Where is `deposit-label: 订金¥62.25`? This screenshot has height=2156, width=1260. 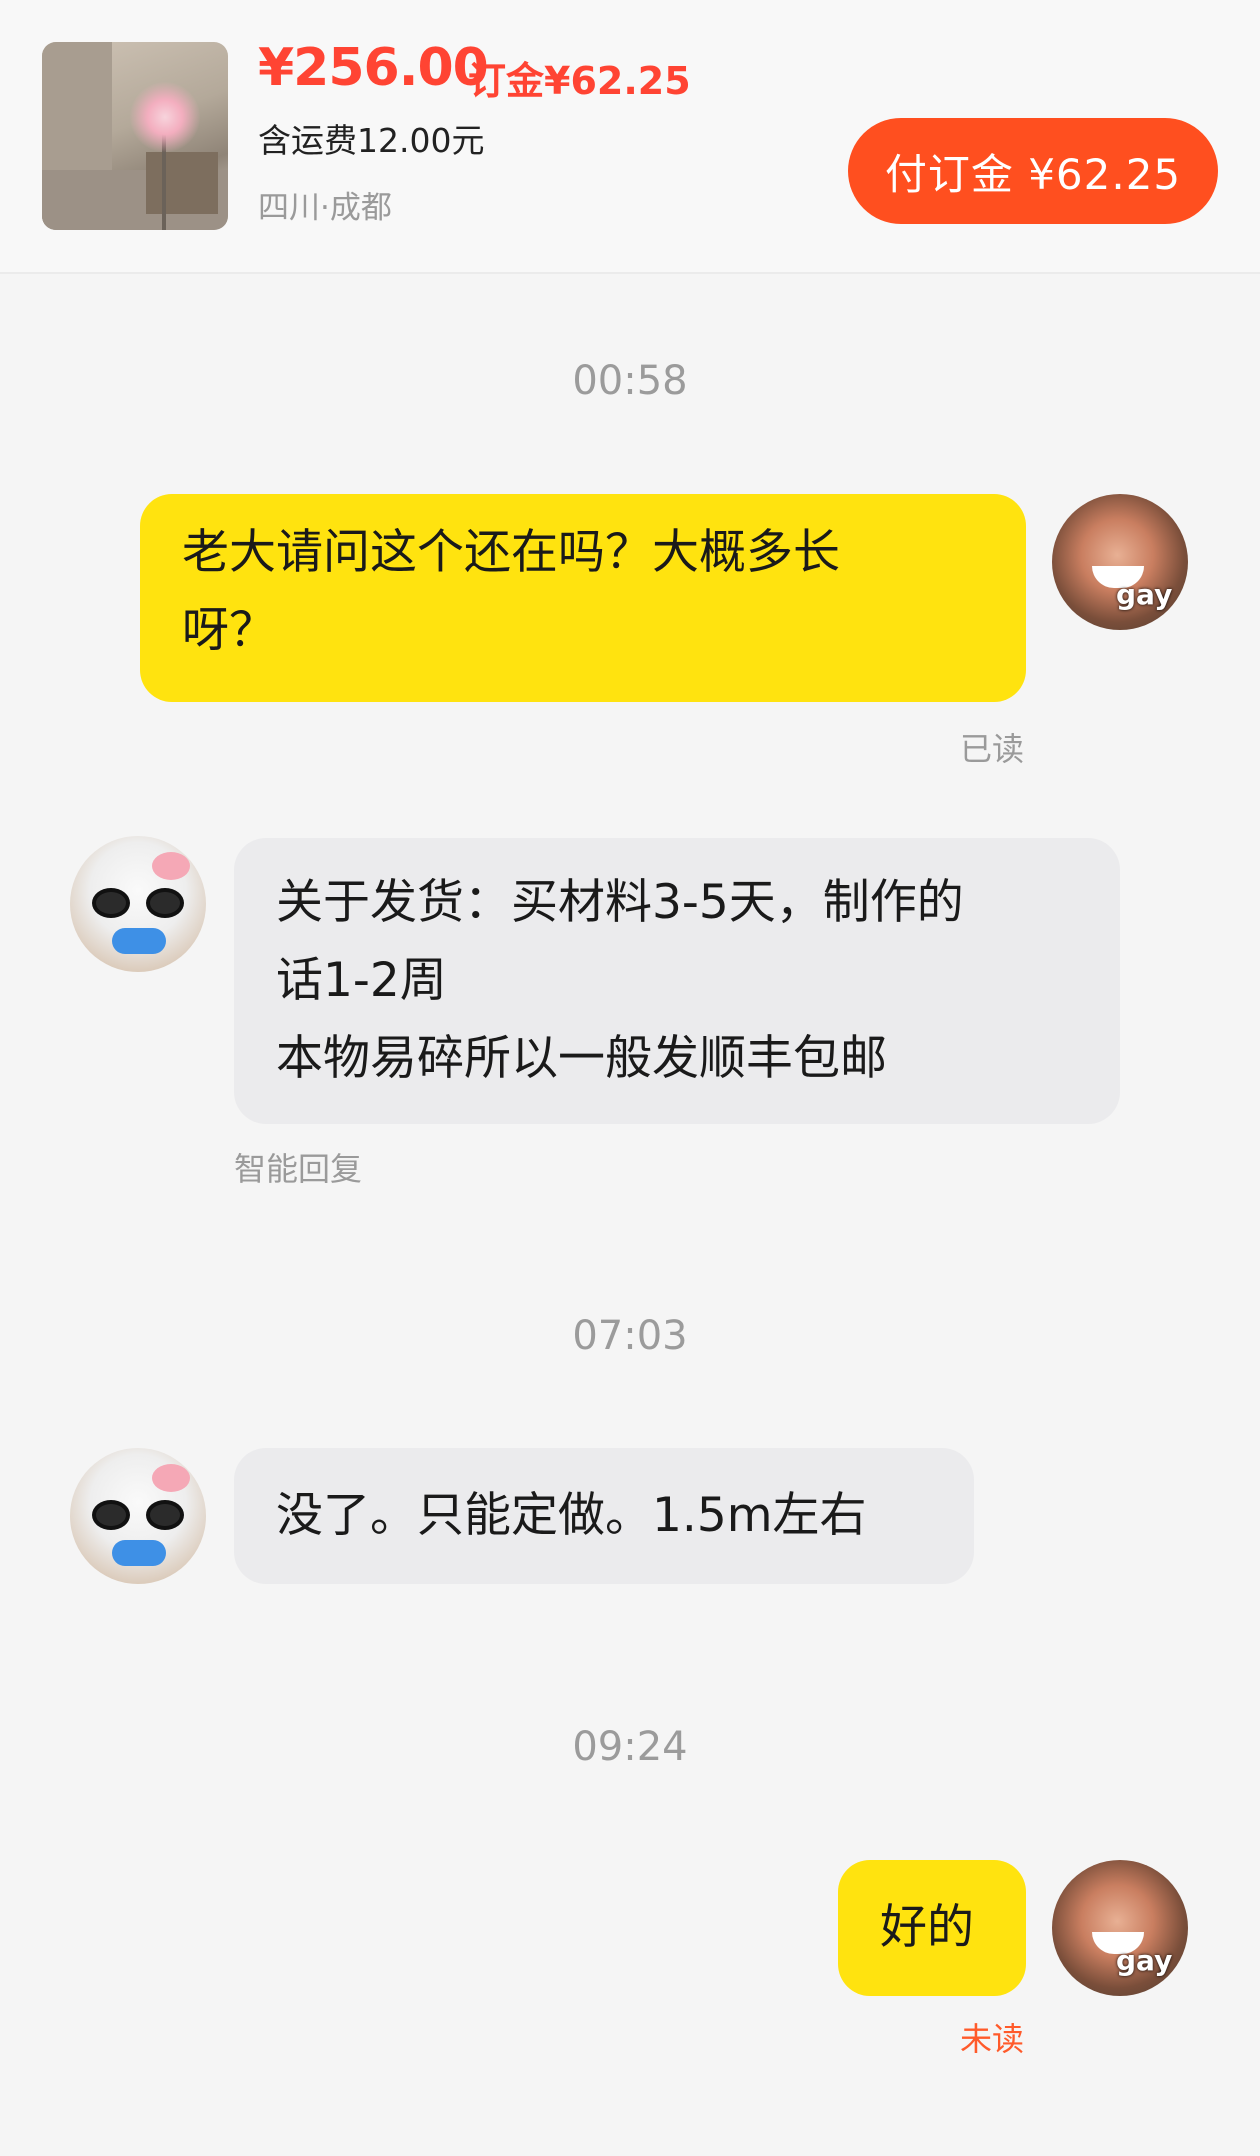 deposit-label: 订金¥62.25 is located at coordinates (579, 81).